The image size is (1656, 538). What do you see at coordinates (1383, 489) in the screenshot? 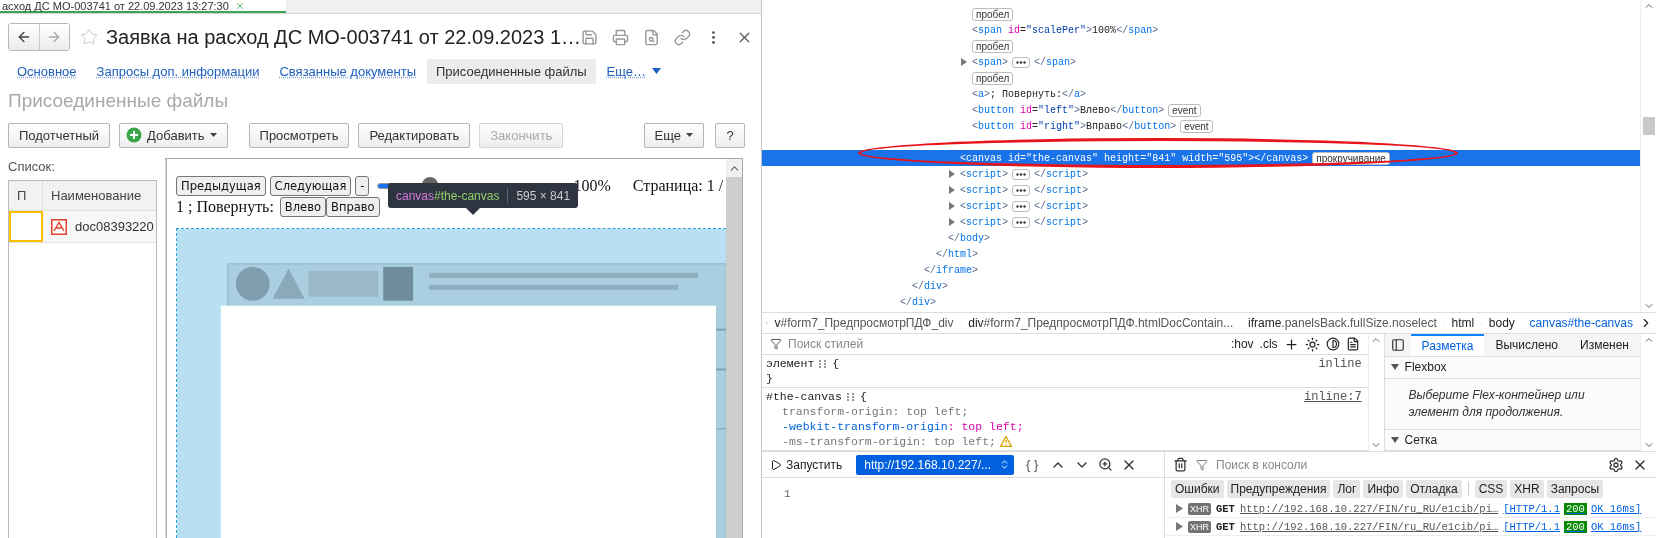
I see `filter-toggle: Инфо` at bounding box center [1383, 489].